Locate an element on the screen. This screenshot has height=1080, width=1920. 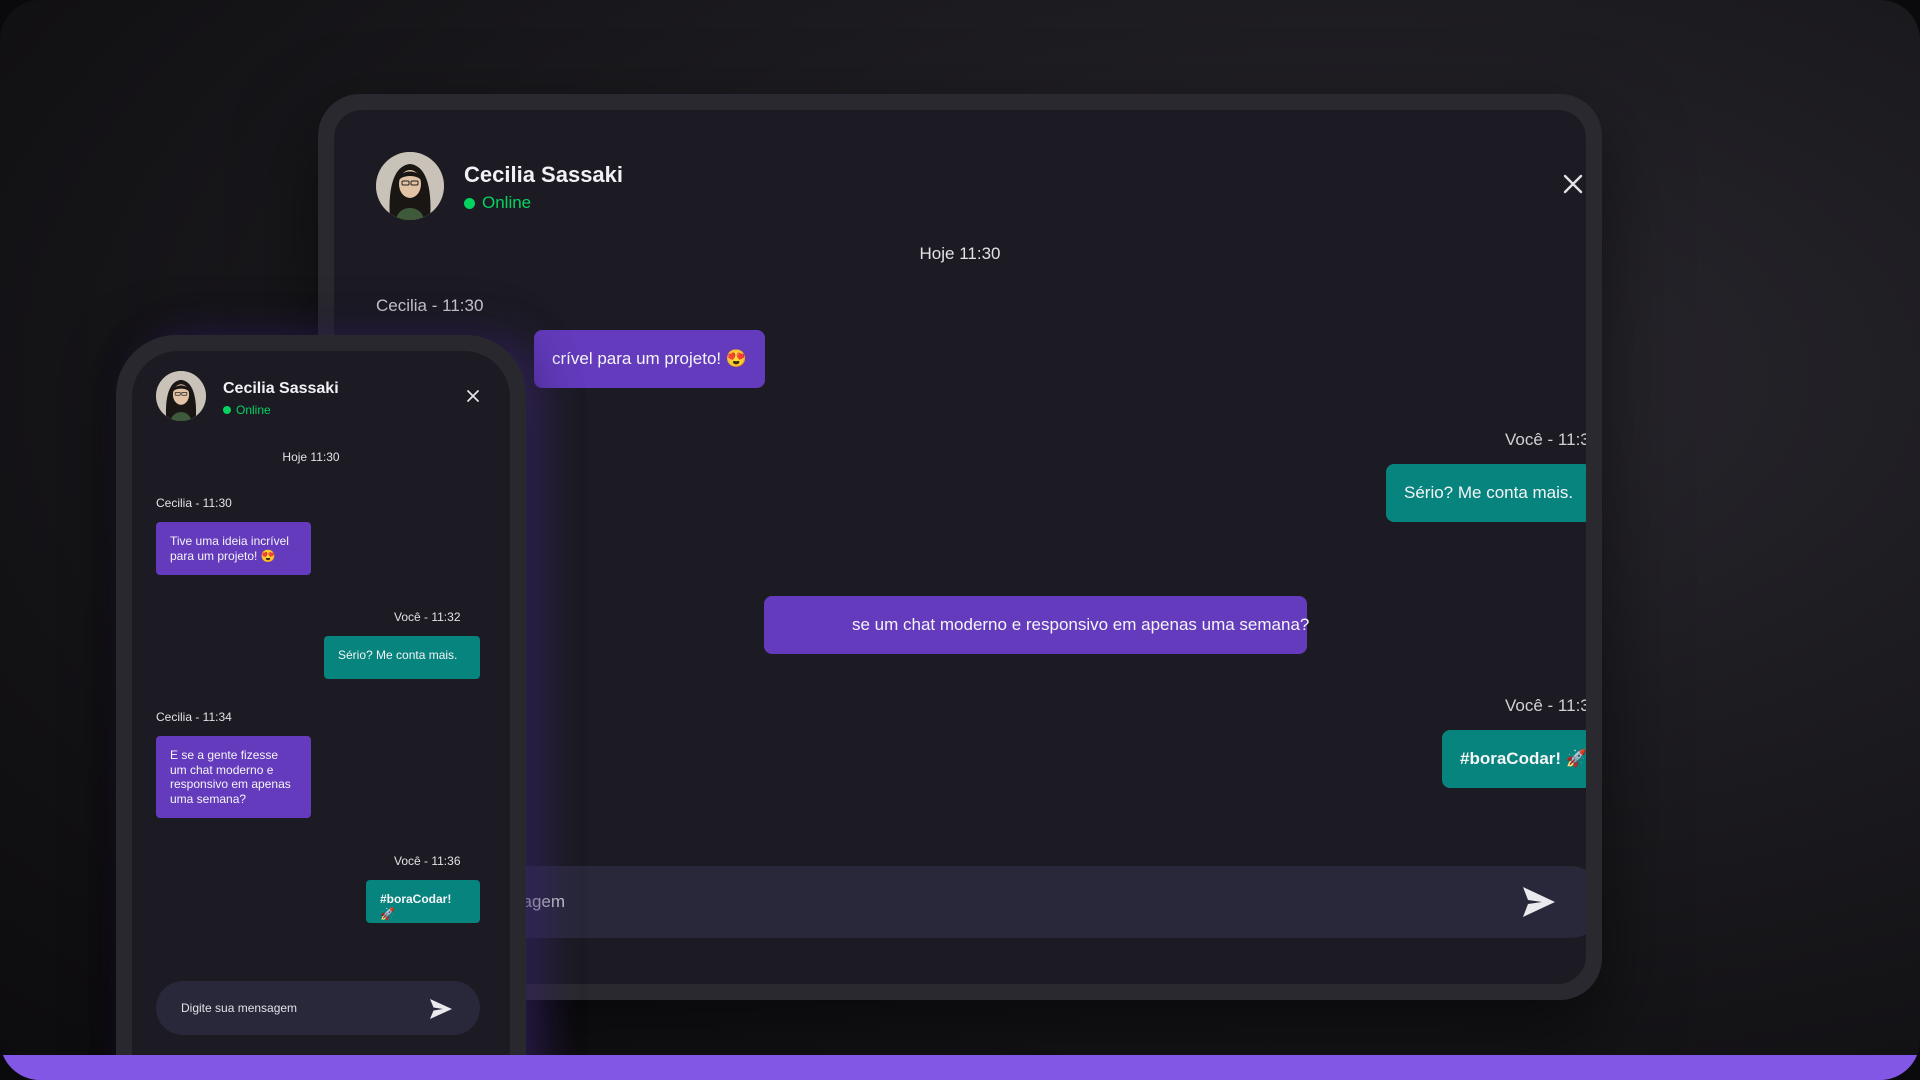
message-meta: Cecilia - 11:34 is located at coordinates (194, 717).